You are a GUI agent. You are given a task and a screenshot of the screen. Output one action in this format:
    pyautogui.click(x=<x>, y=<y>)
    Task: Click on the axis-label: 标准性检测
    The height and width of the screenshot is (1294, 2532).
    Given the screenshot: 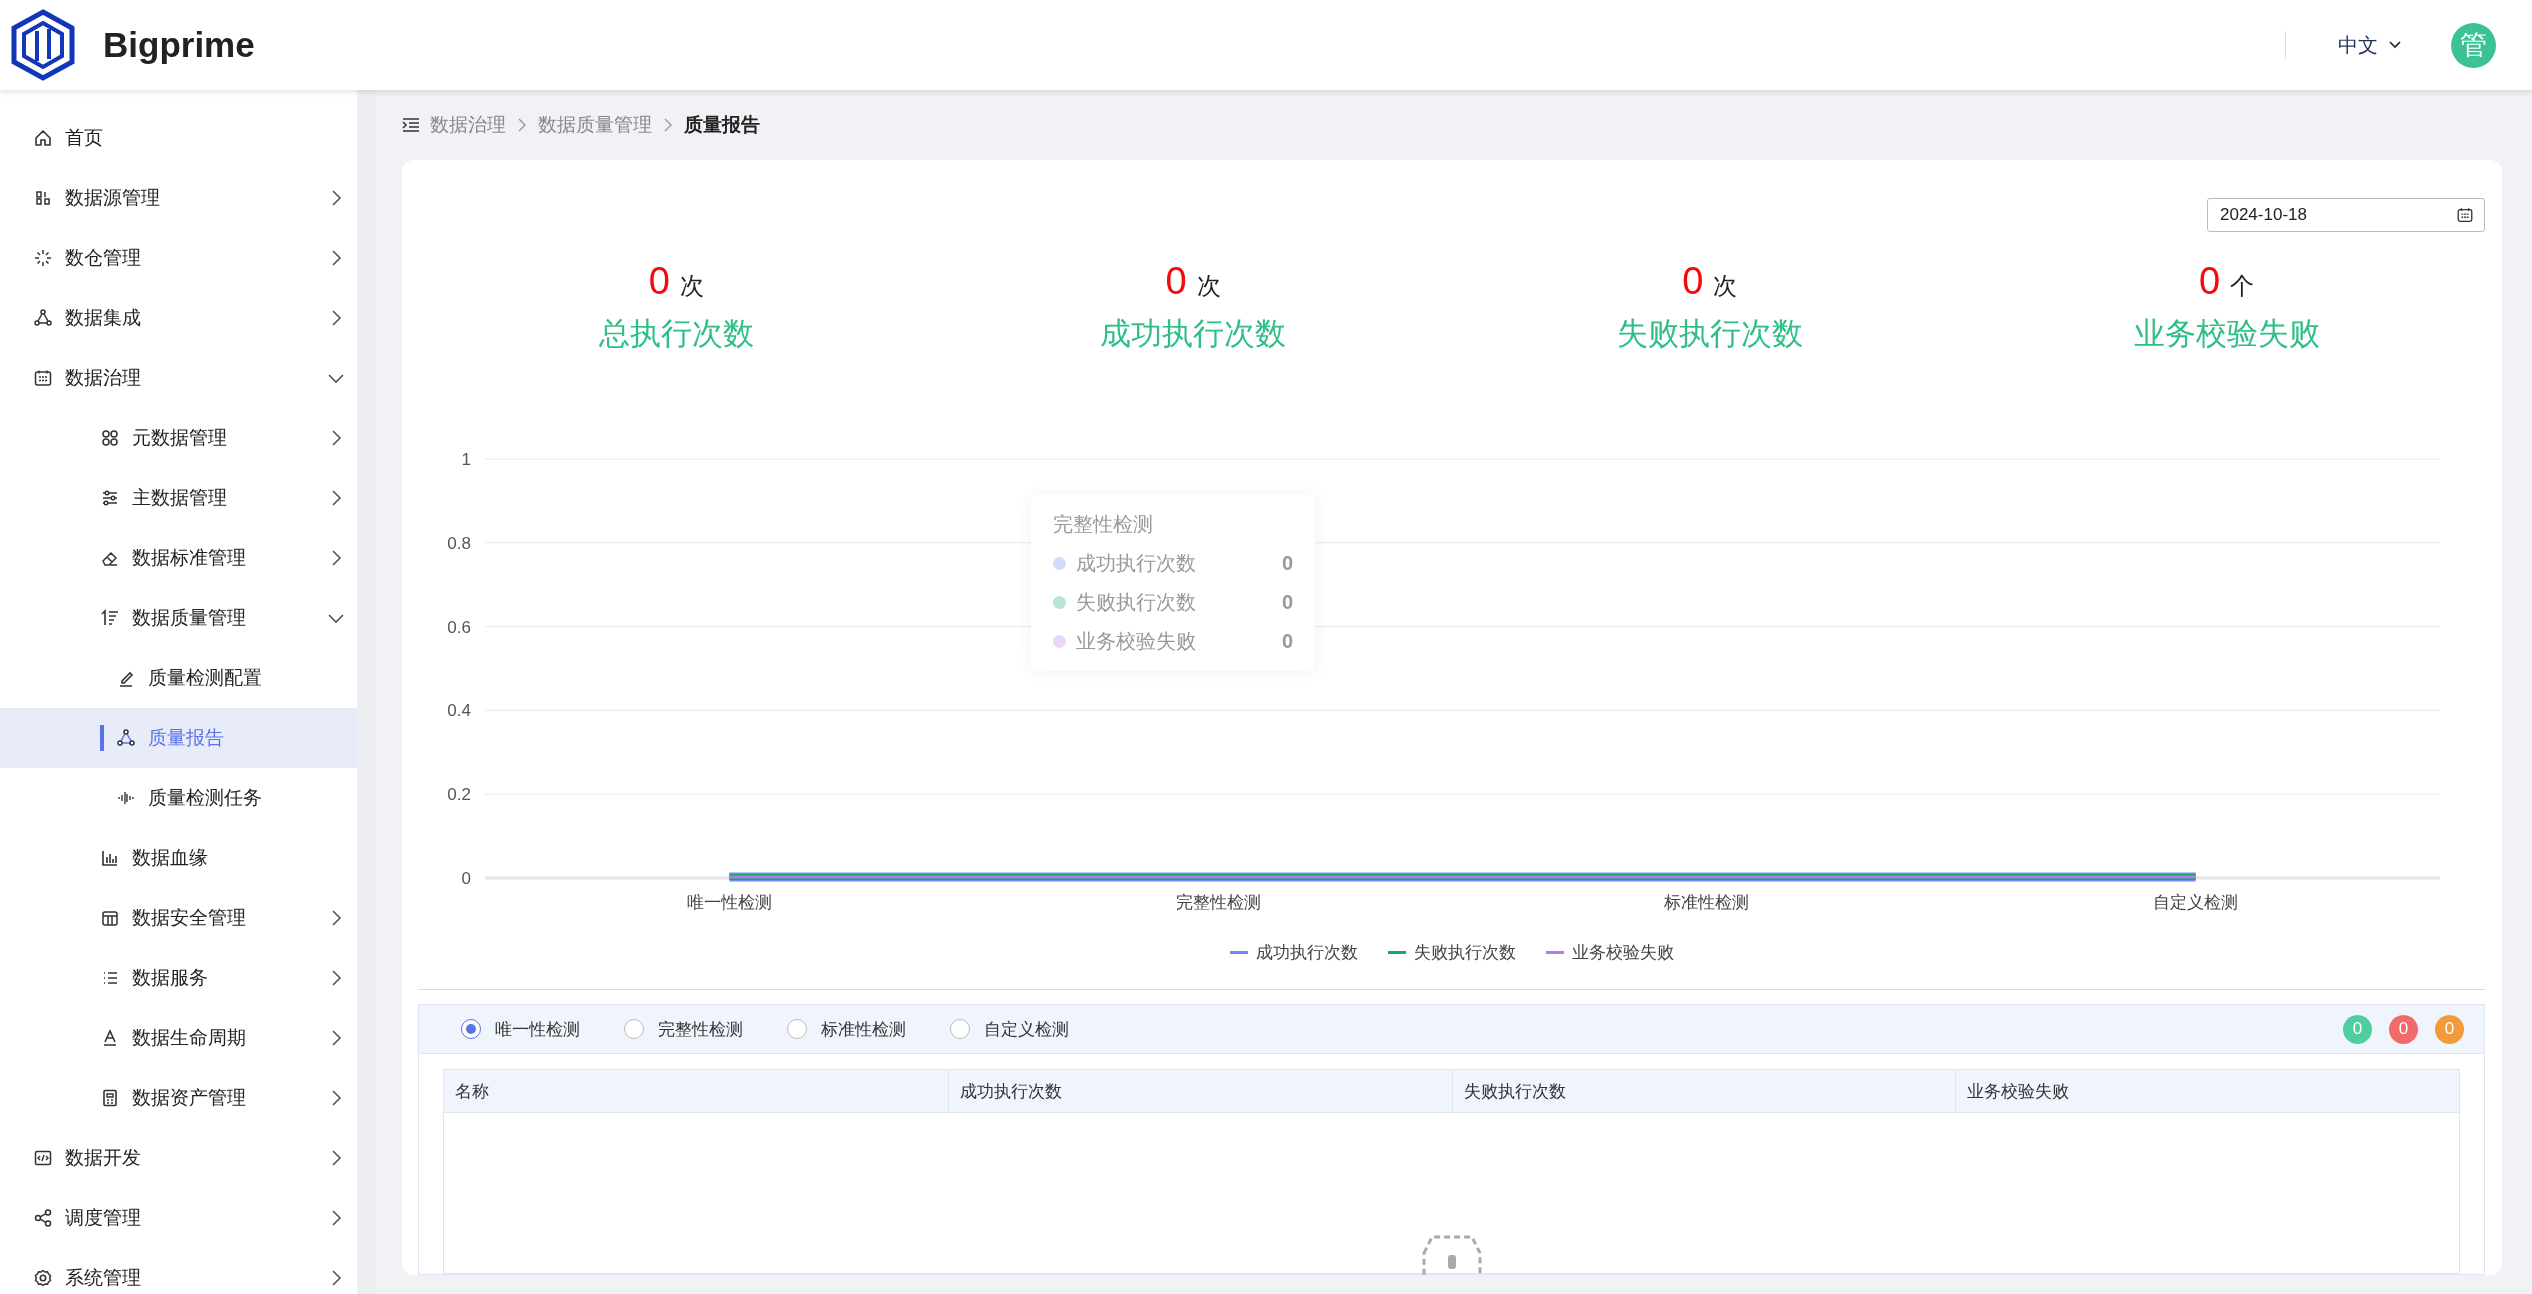 What is the action you would take?
    pyautogui.click(x=1707, y=902)
    